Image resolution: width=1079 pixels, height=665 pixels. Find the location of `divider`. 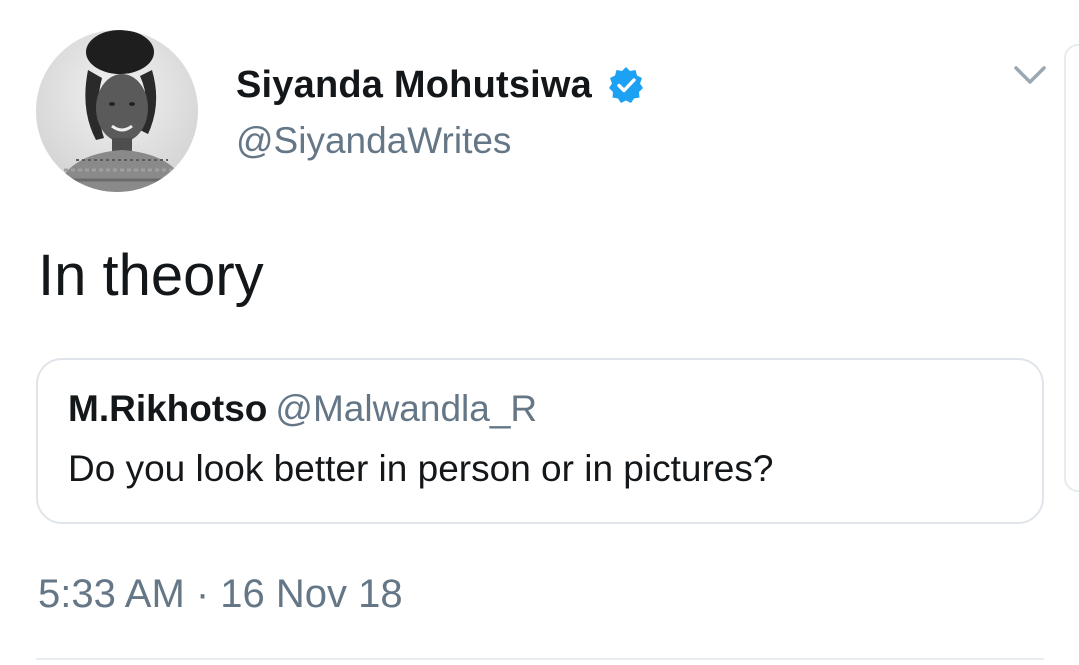

divider is located at coordinates (540, 659).